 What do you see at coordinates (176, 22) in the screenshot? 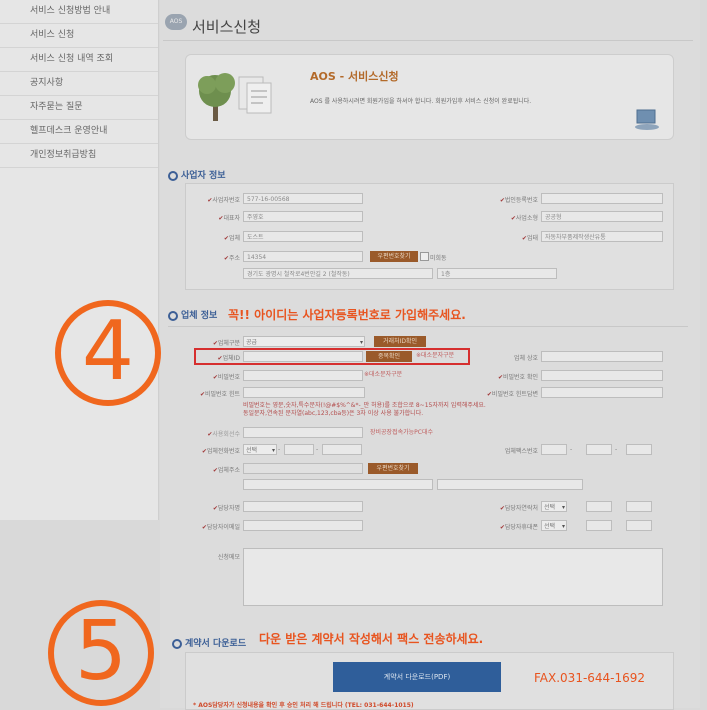
I see `aos-logo-icon: AOS` at bounding box center [176, 22].